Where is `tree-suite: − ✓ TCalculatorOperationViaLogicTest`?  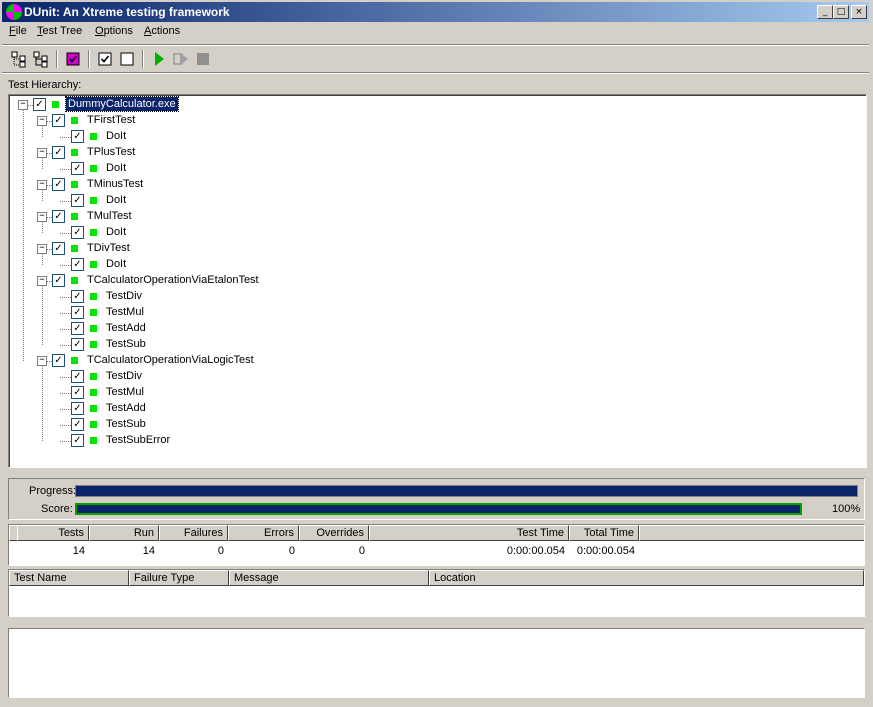
tree-suite: − ✓ TCalculatorOperationViaLogicTest is located at coordinates (437, 361).